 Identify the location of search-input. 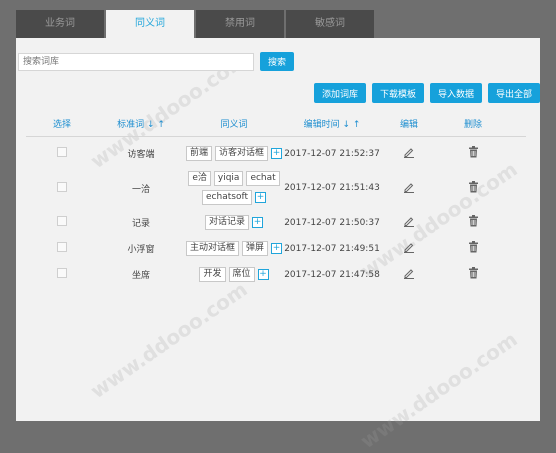
(136, 61).